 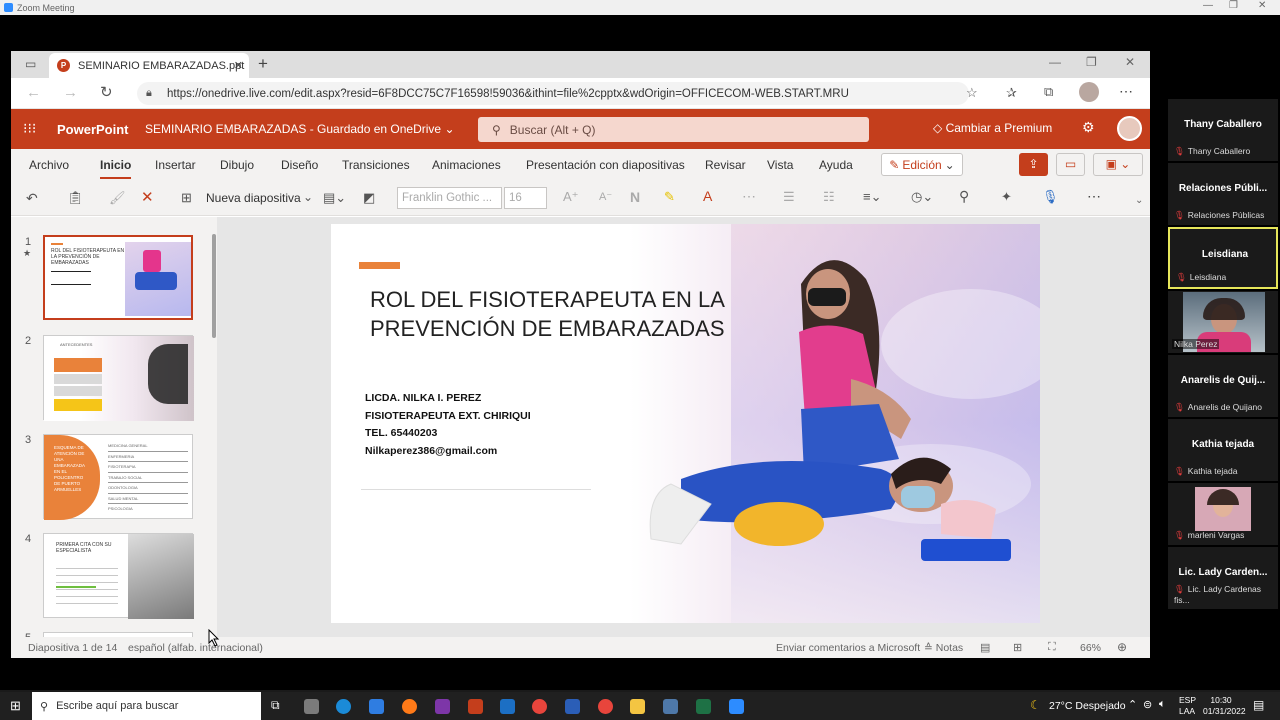 I want to click on user-avatar, so click(x=1129, y=128).